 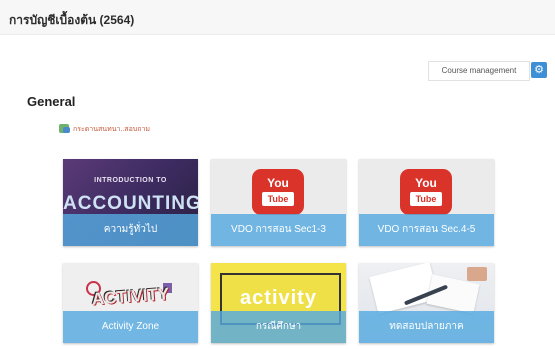 I want to click on forum-link: กระดานสนทนา..สอบถาม, so click(x=111, y=129).